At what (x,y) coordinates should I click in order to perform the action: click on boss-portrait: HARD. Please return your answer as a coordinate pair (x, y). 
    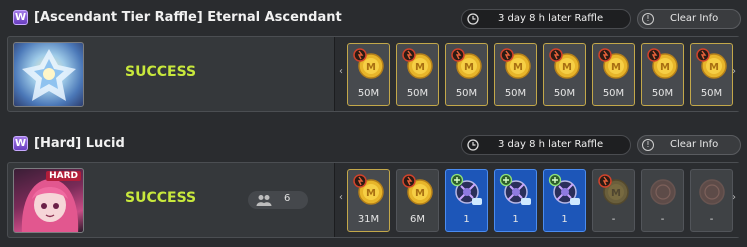
    Looking at the image, I should click on (48, 200).